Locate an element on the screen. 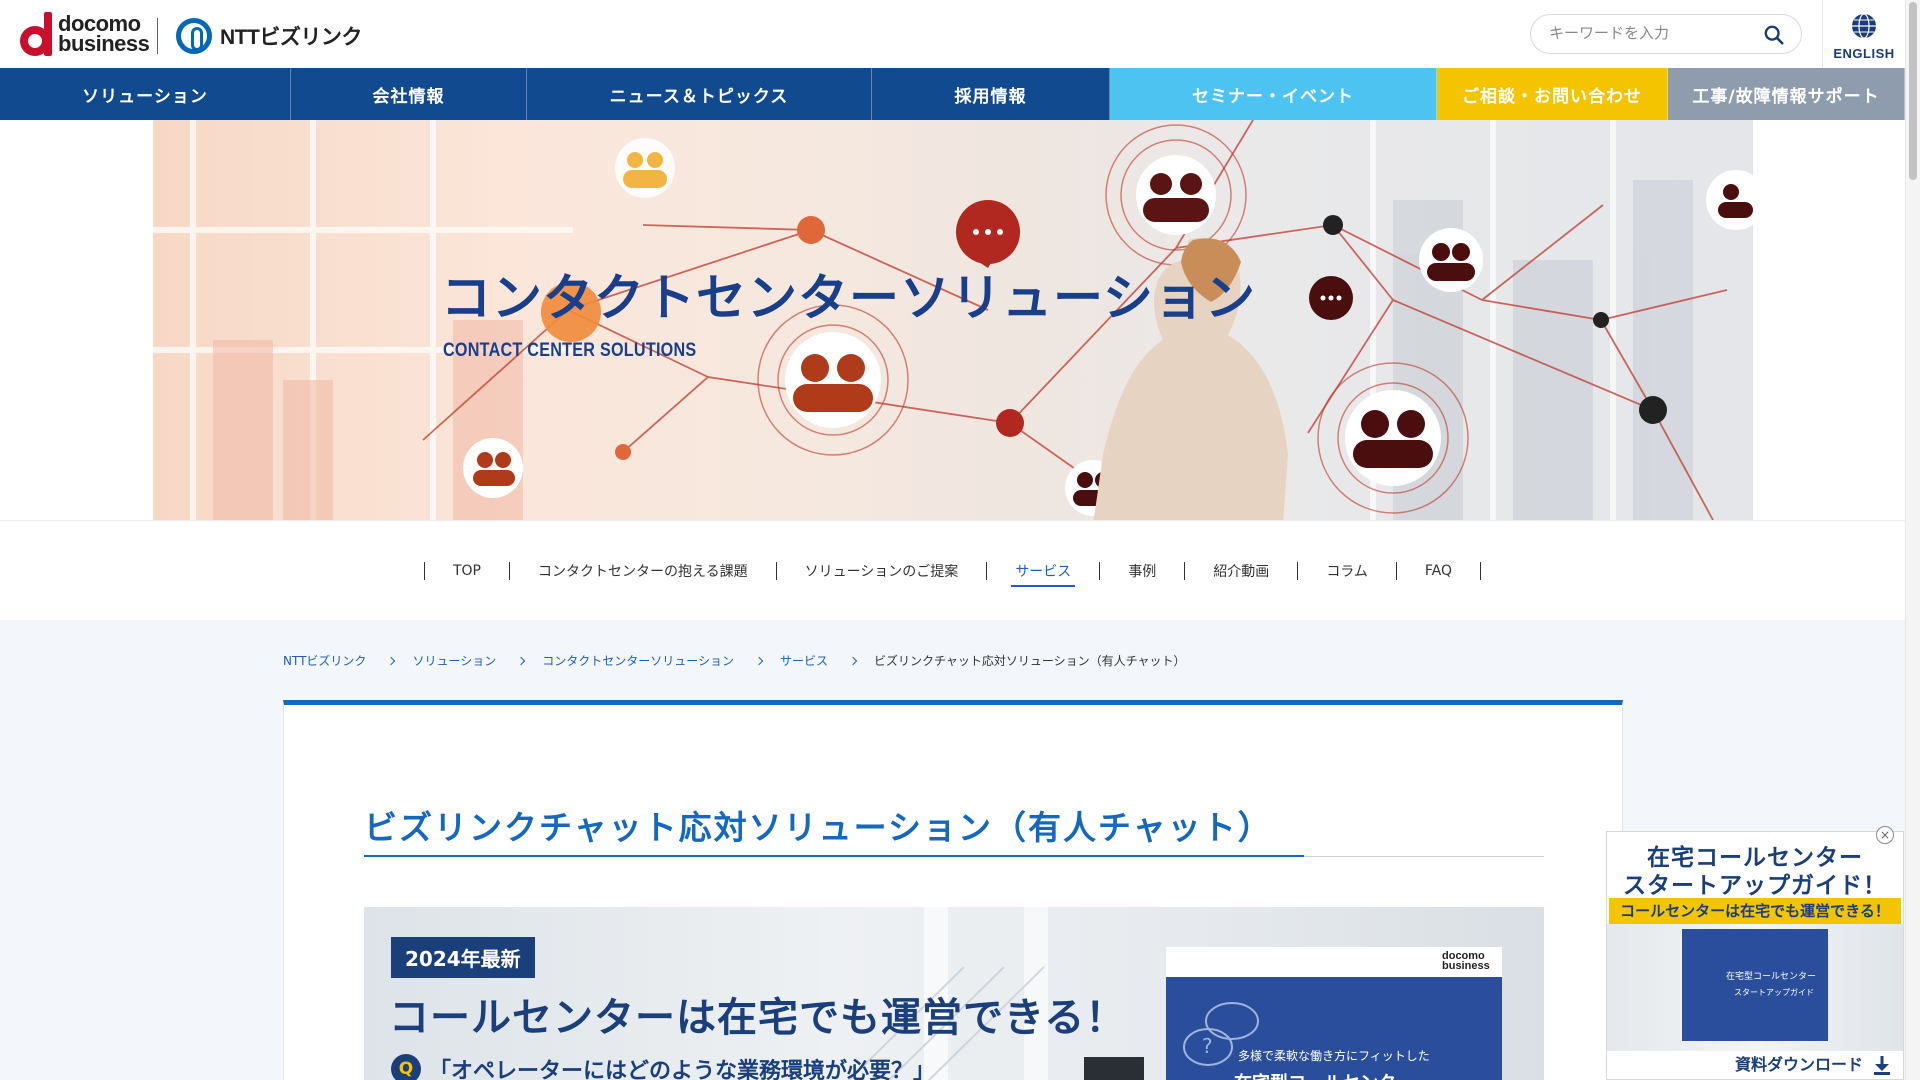 The height and width of the screenshot is (1080, 1920). search-input is located at coordinates (1649, 33).